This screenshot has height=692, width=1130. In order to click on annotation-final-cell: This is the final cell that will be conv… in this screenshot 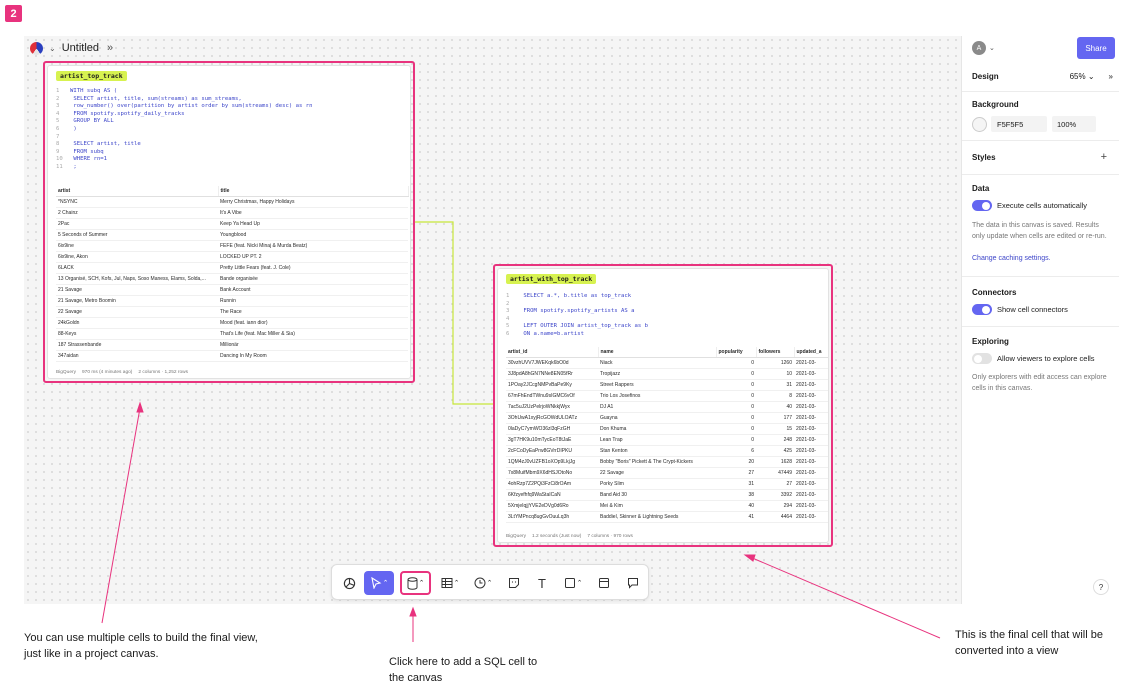, I will do `click(1029, 643)`.